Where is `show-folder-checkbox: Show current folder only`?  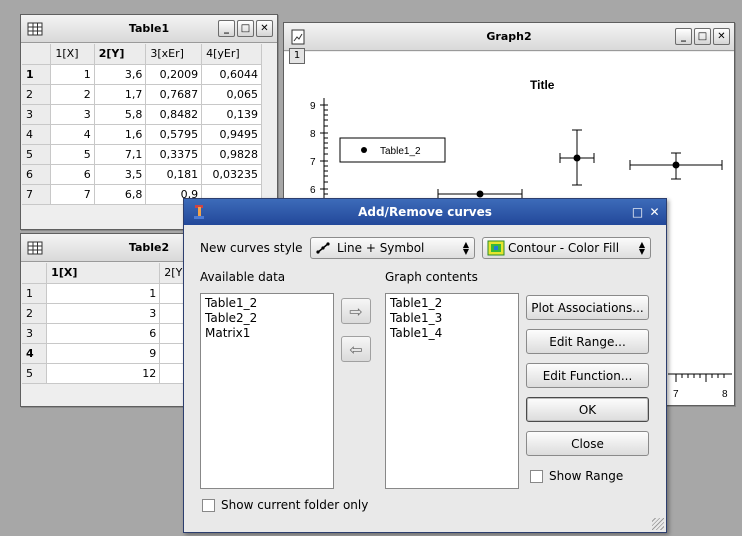
show-folder-checkbox: Show current folder only is located at coordinates (285, 505).